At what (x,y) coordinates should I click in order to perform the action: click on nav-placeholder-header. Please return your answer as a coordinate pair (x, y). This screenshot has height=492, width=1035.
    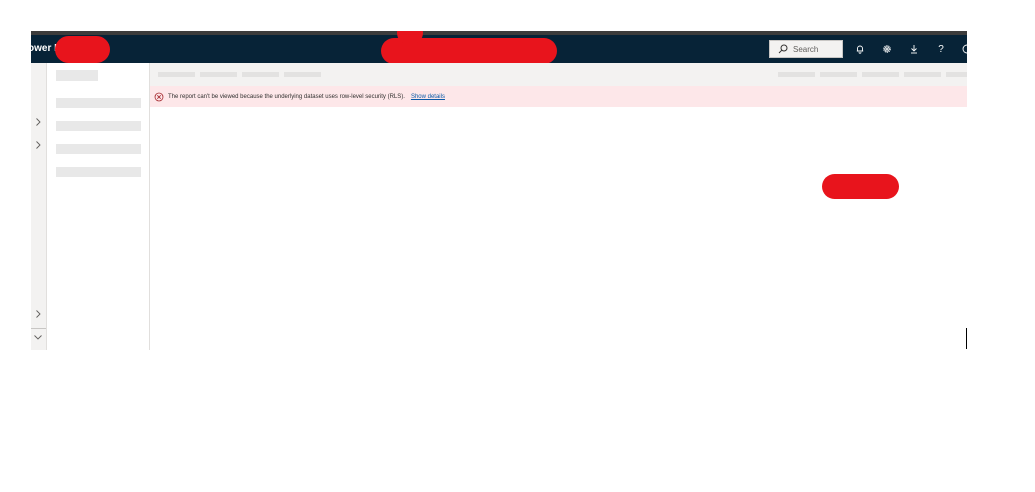
    Looking at the image, I should click on (77, 75).